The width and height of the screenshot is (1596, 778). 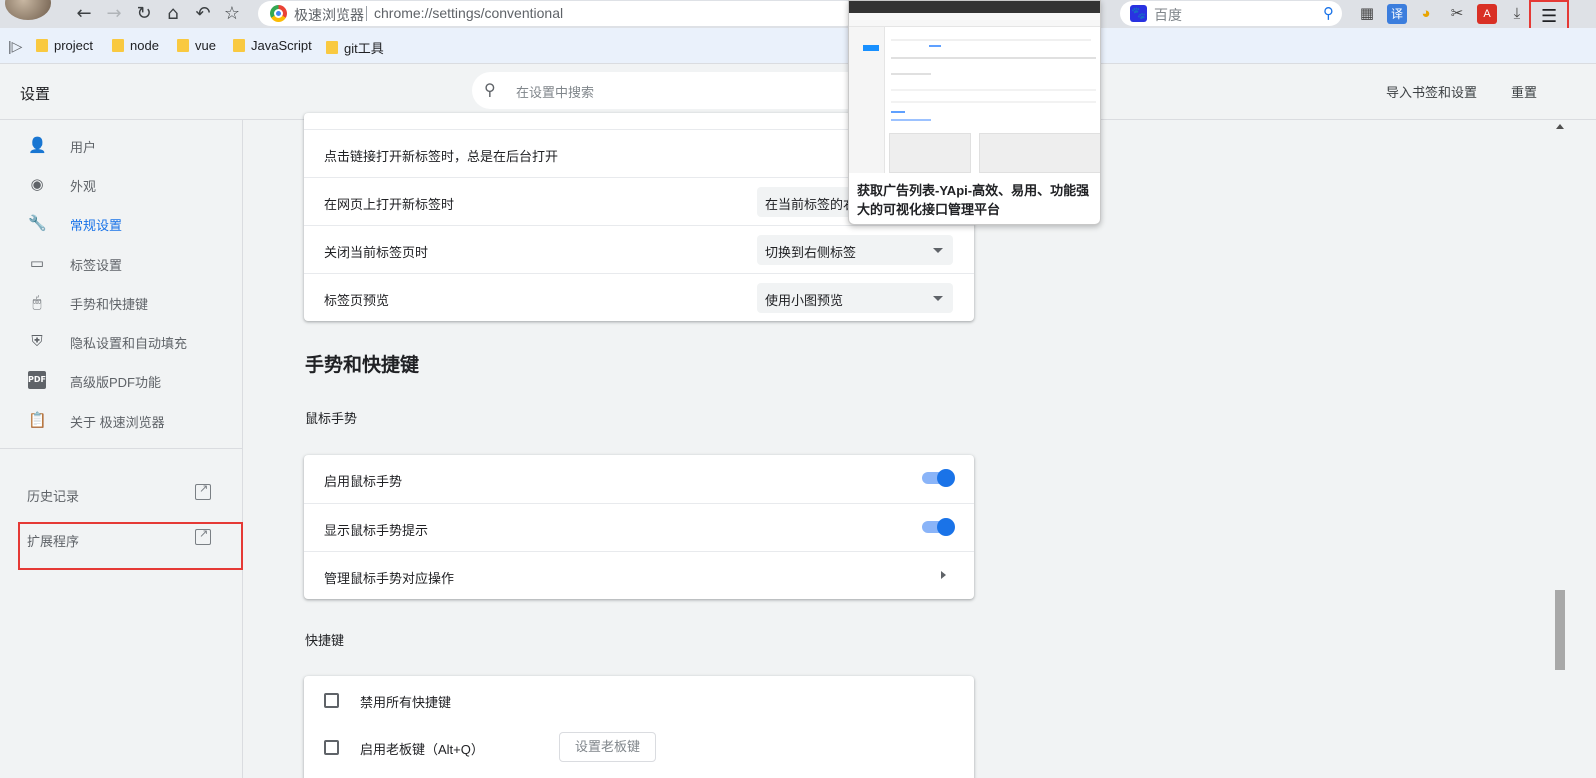 What do you see at coordinates (1560, 449) in the screenshot?
I see `page-scrollbar` at bounding box center [1560, 449].